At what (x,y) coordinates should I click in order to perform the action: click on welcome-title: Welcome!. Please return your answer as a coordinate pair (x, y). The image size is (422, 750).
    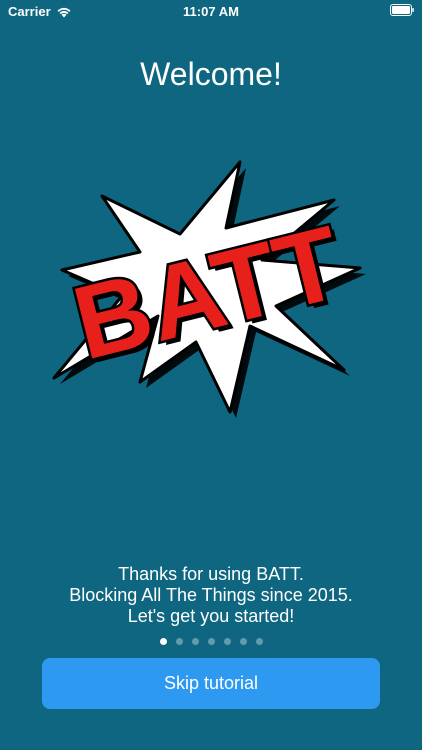
    Looking at the image, I should click on (211, 74).